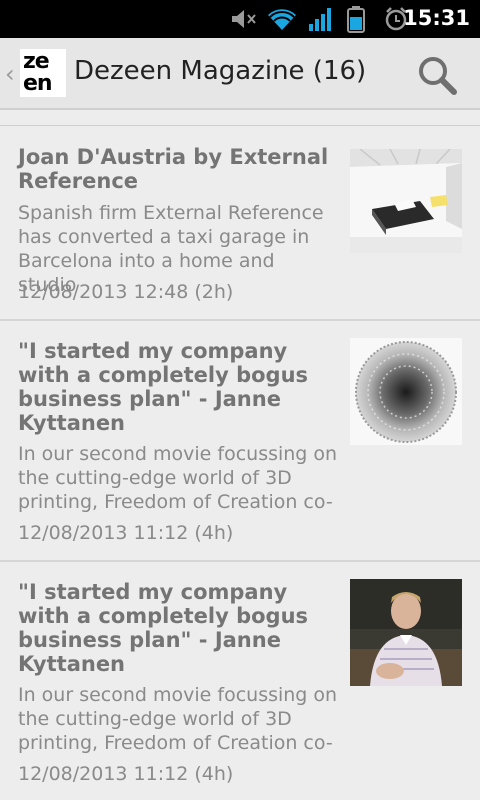 This screenshot has height=800, width=480. Describe the element at coordinates (240, 118) in the screenshot. I see `list-top-divider` at that location.